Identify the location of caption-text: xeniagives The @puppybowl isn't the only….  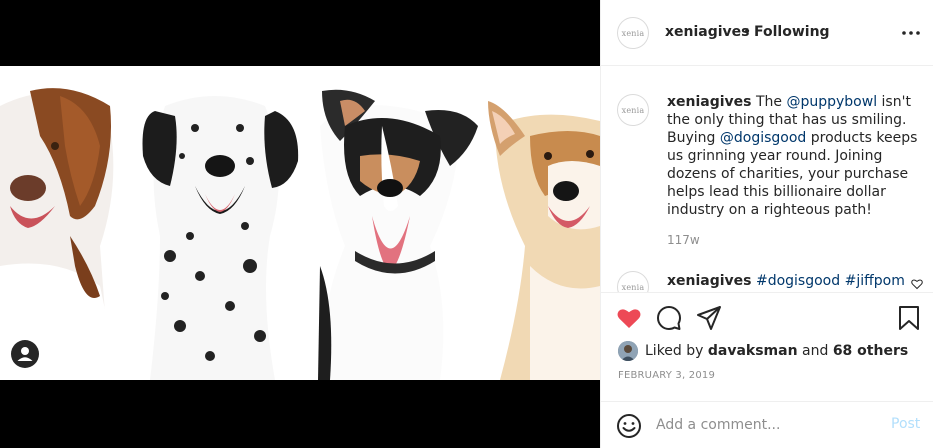
(796, 156).